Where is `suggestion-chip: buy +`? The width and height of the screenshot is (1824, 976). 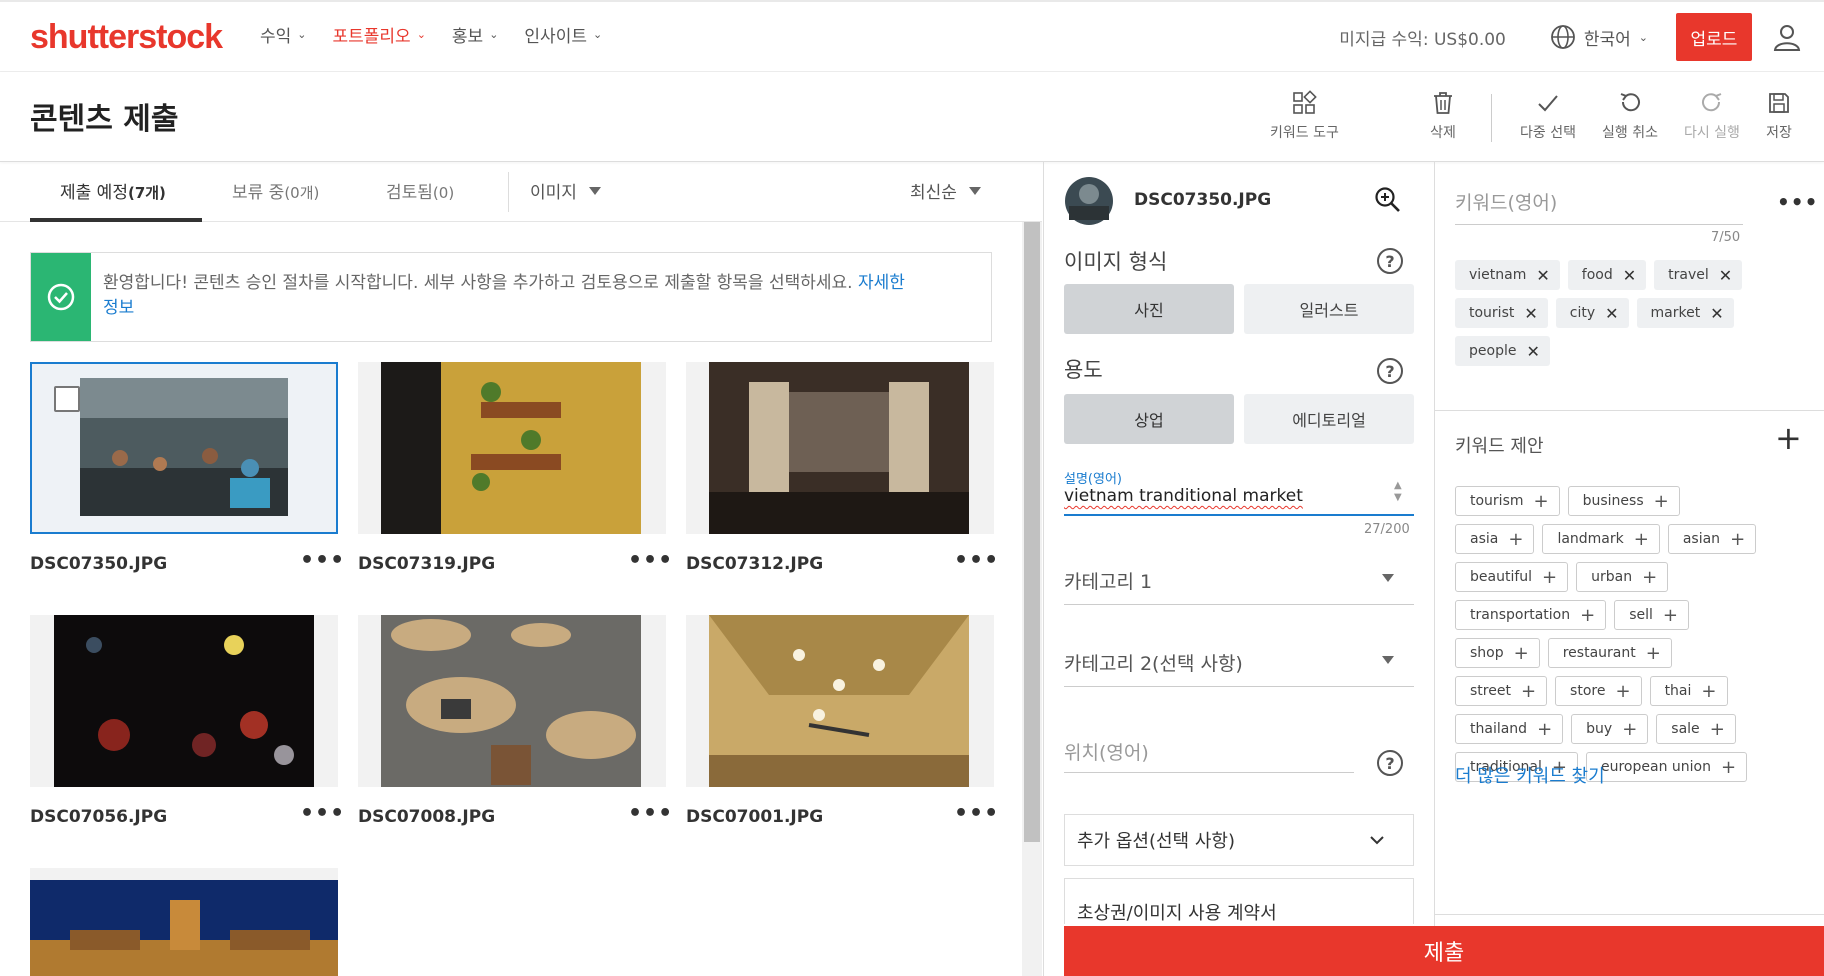
suggestion-chip: buy + is located at coordinates (1610, 729).